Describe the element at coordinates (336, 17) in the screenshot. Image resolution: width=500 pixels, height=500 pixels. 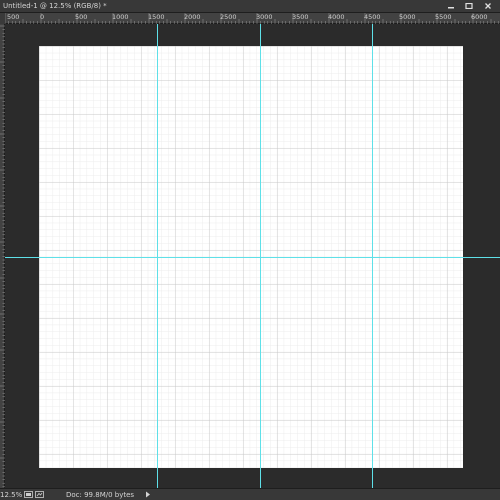
I see `ruler-label: 4000` at that location.